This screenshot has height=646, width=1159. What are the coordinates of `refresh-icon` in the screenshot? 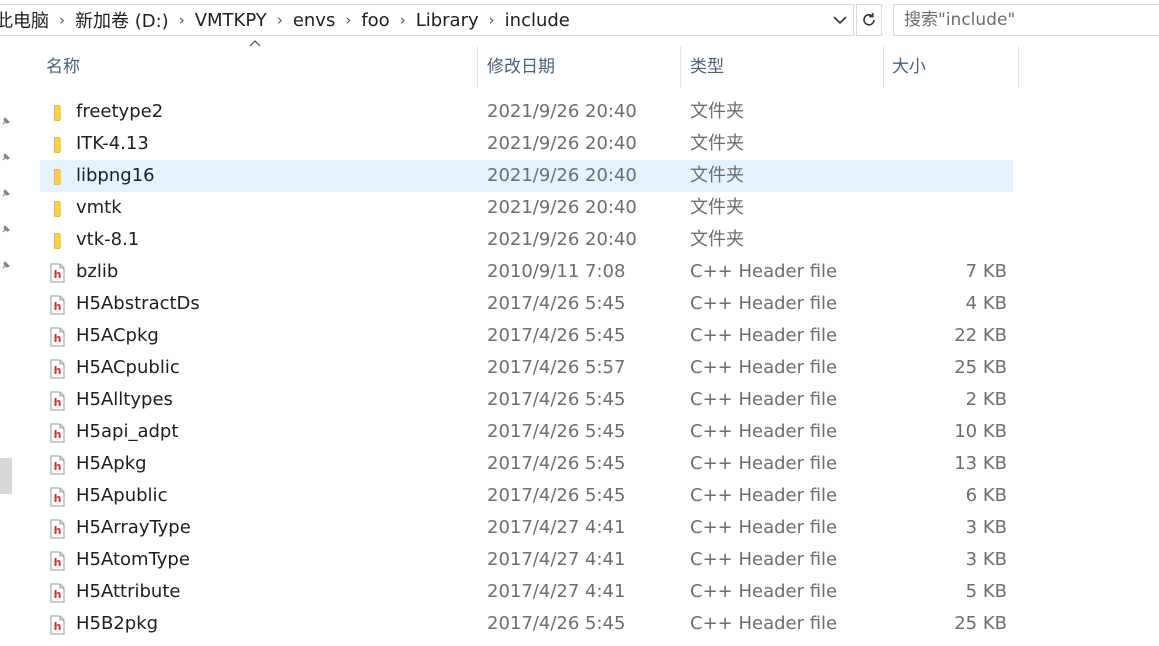 It's located at (869, 19).